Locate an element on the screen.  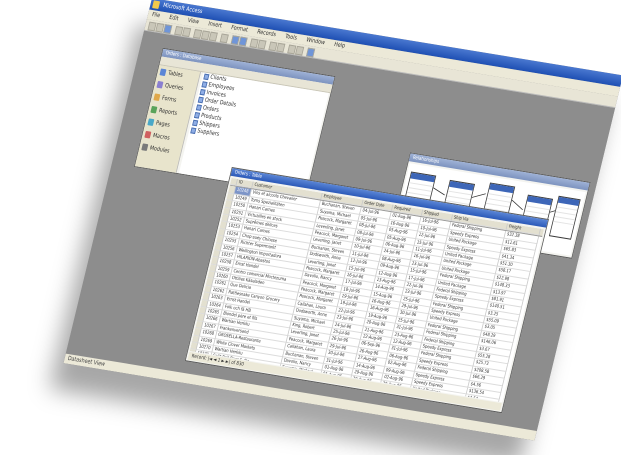
help-icon is located at coordinates (311, 52).